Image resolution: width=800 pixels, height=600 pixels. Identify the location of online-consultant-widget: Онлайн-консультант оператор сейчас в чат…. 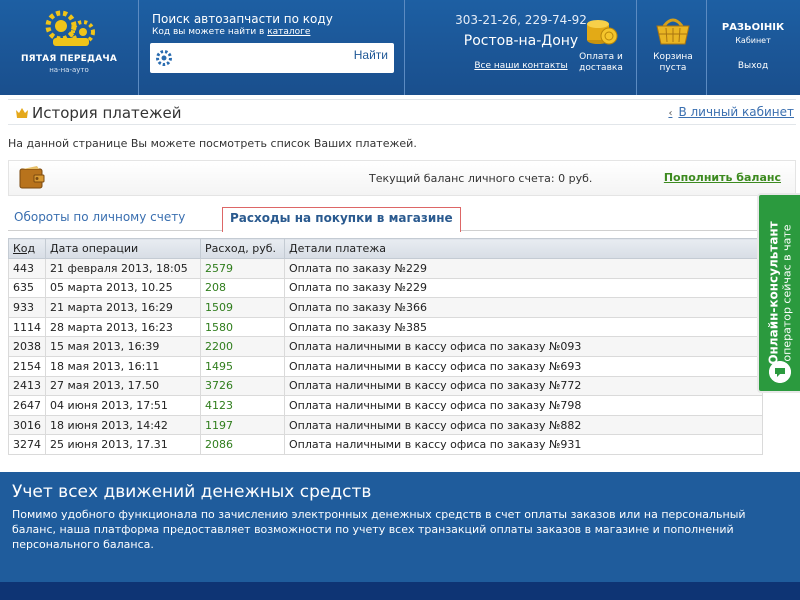
(778, 293).